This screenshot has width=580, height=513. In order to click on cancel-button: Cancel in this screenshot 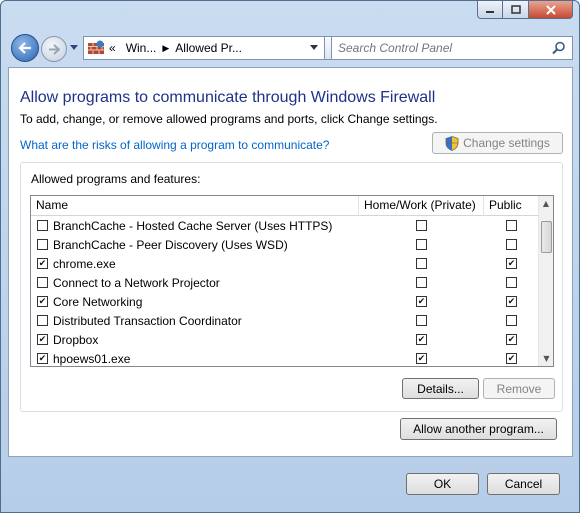, I will do `click(523, 484)`.